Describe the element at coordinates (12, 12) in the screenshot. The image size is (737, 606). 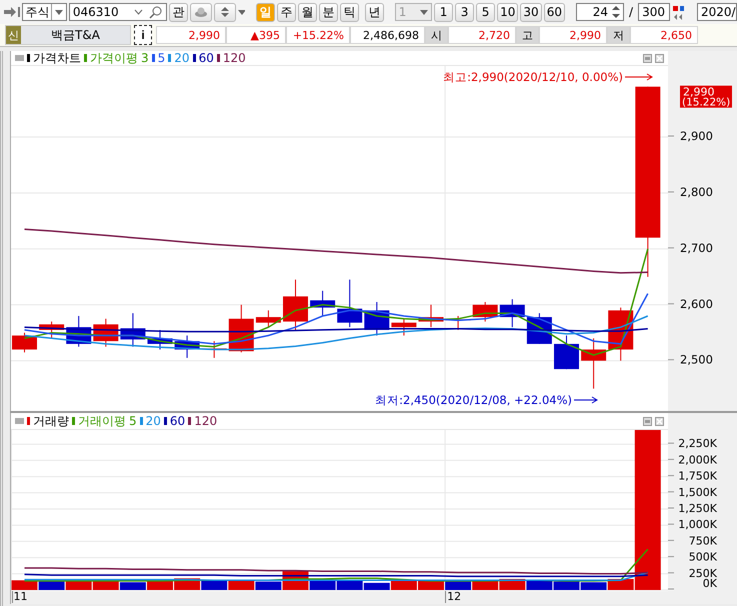
I see `toggle-panel-icon` at that location.